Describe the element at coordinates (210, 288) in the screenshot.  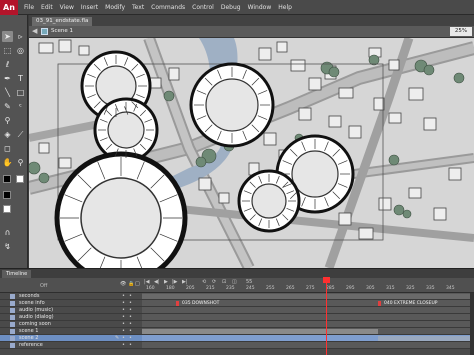
I see `ruler-tick: 215` at that location.